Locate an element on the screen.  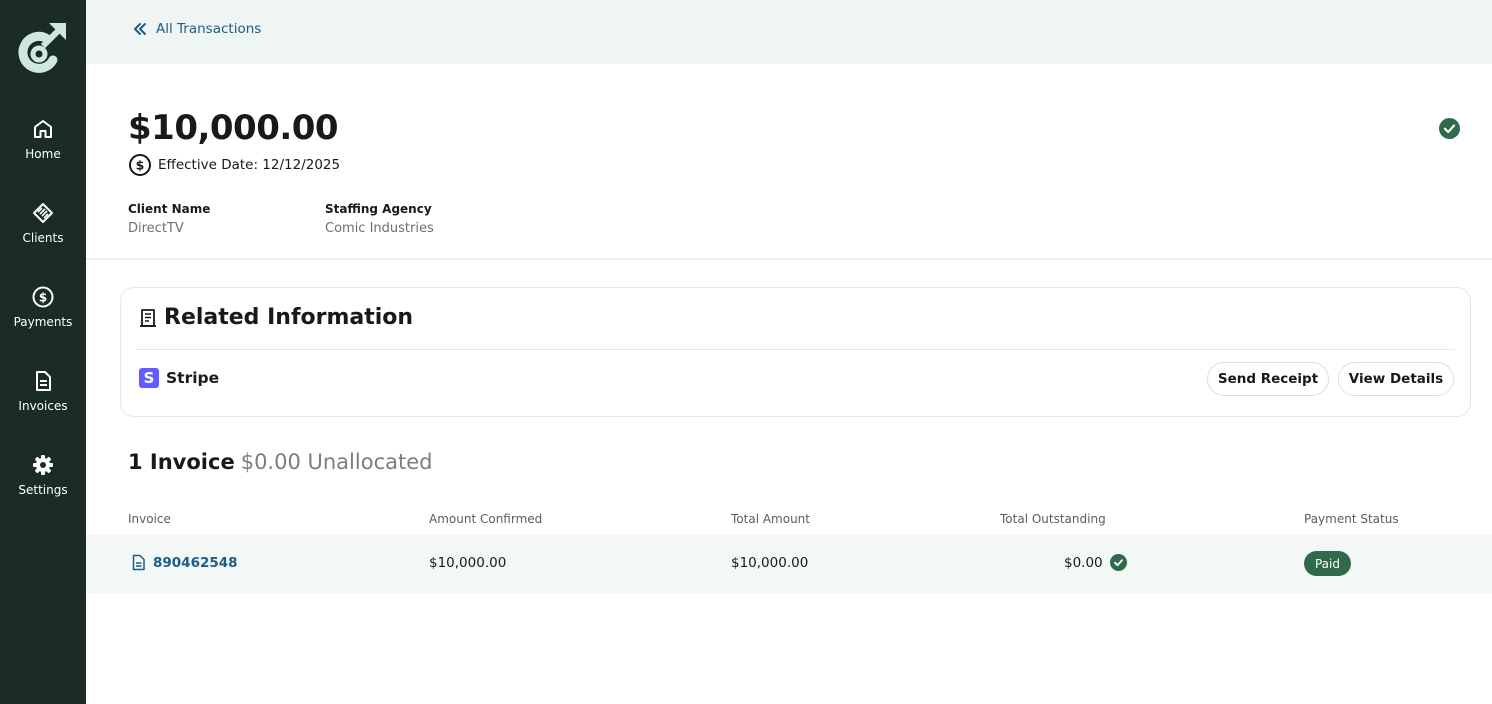
gear-icon is located at coordinates (43, 465).